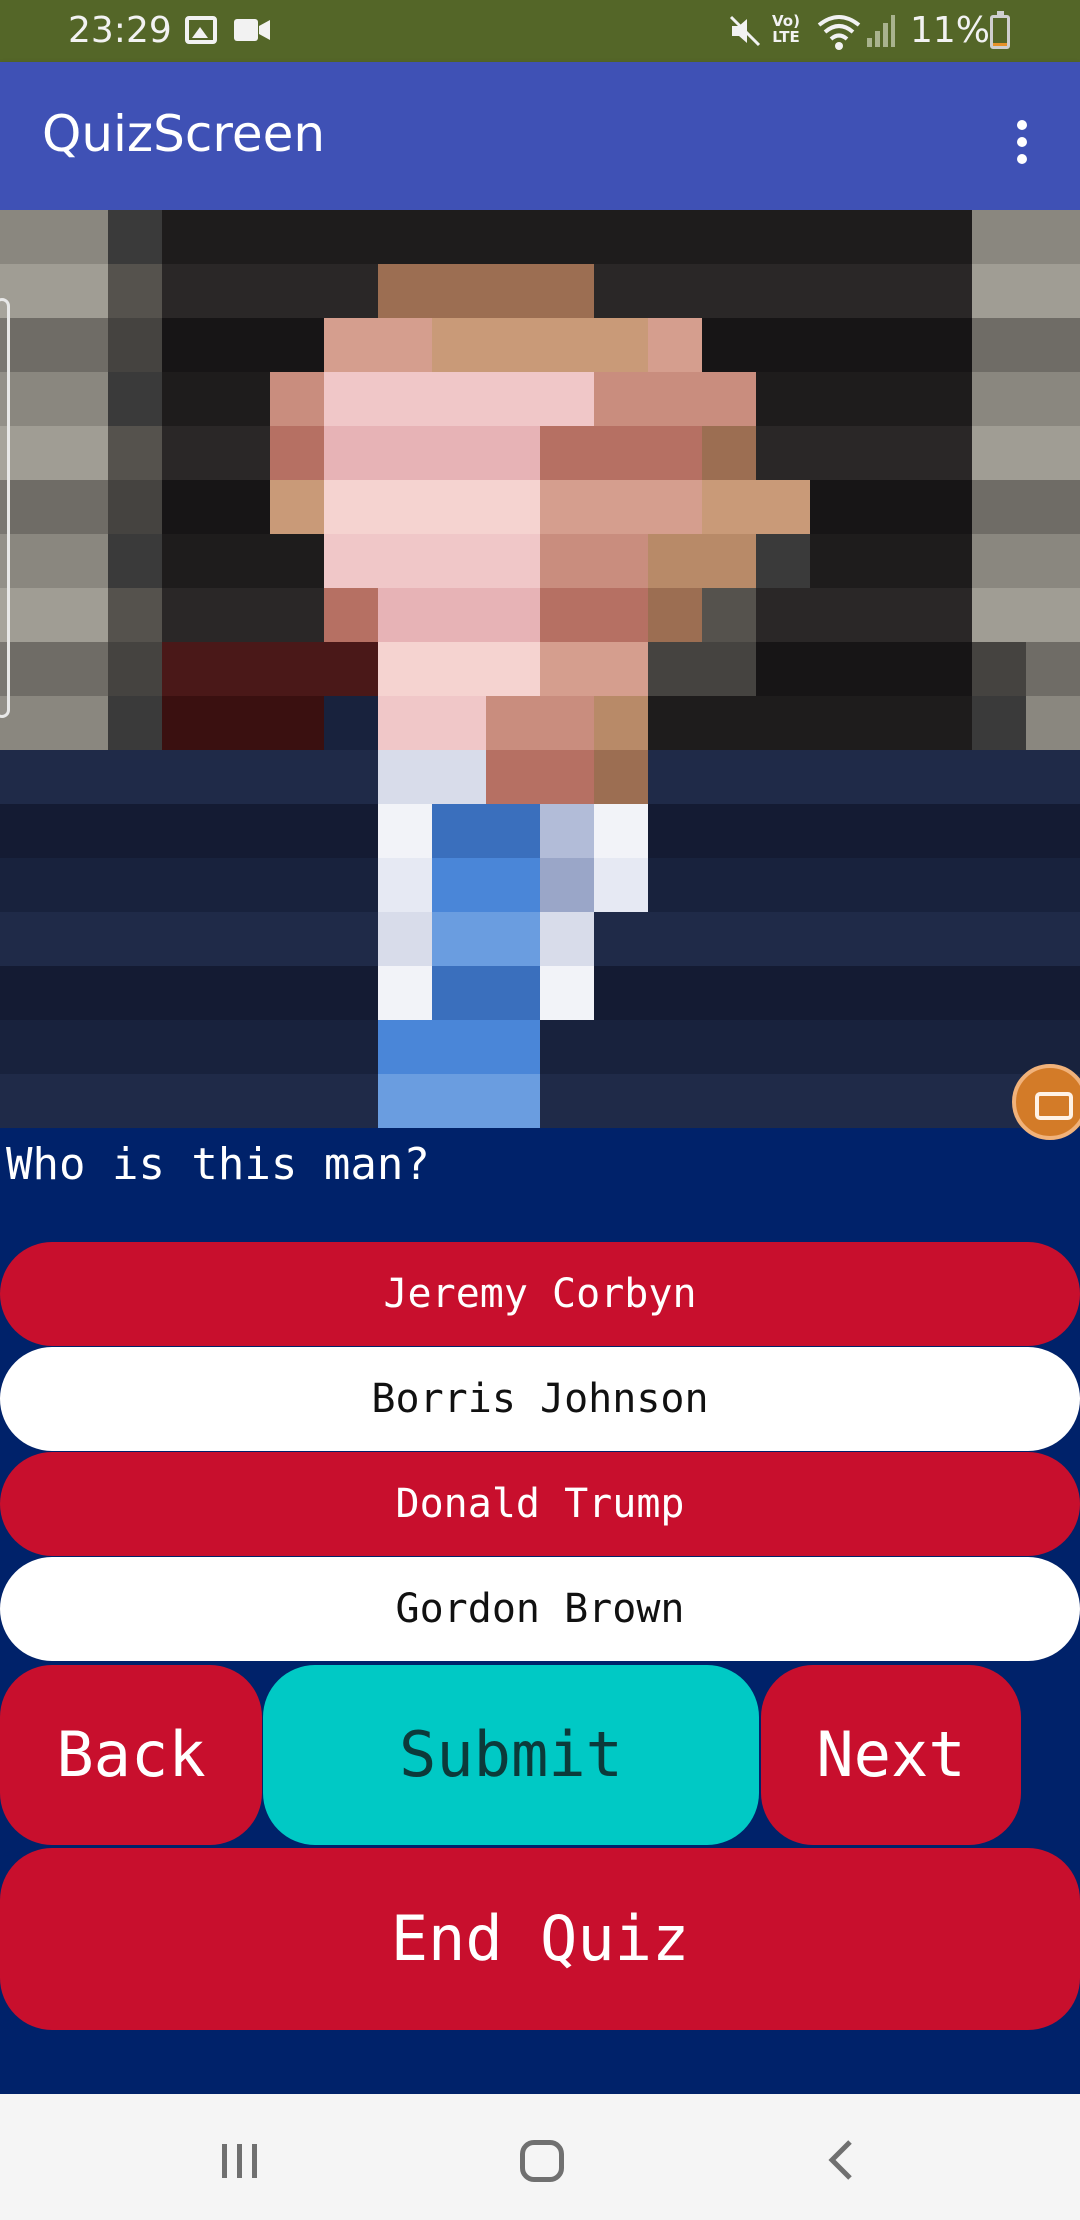 The height and width of the screenshot is (2220, 1080). What do you see at coordinates (511, 1755) in the screenshot?
I see `submit-button: Submit` at bounding box center [511, 1755].